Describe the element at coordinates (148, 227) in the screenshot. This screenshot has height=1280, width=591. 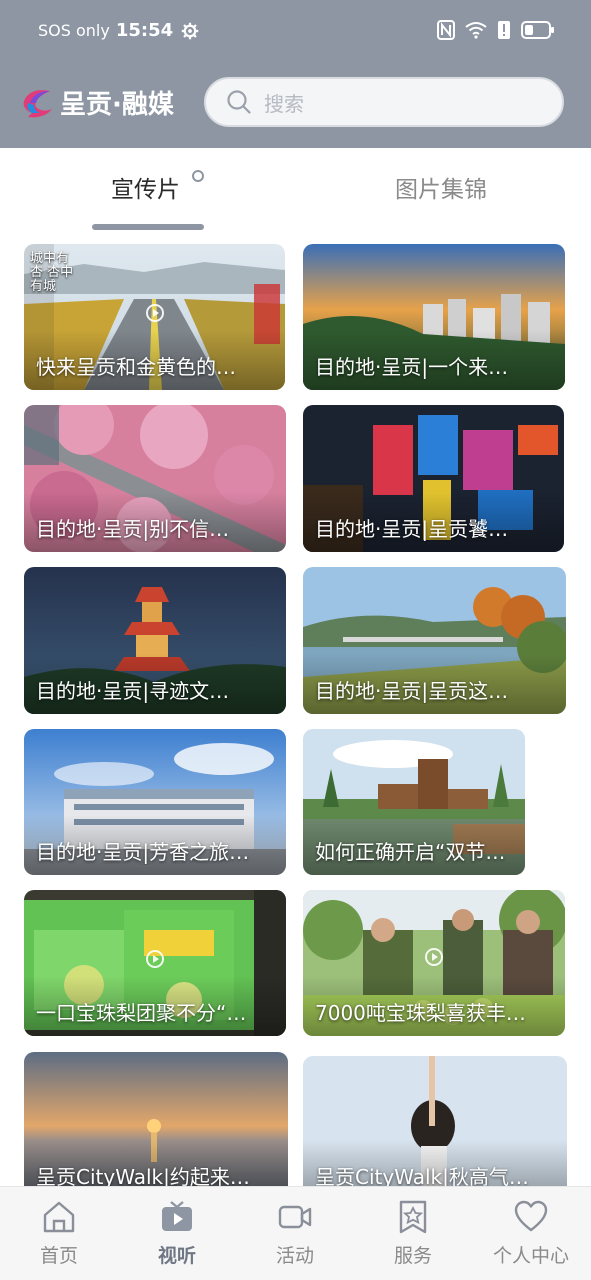
I see `active-tab-underline` at that location.